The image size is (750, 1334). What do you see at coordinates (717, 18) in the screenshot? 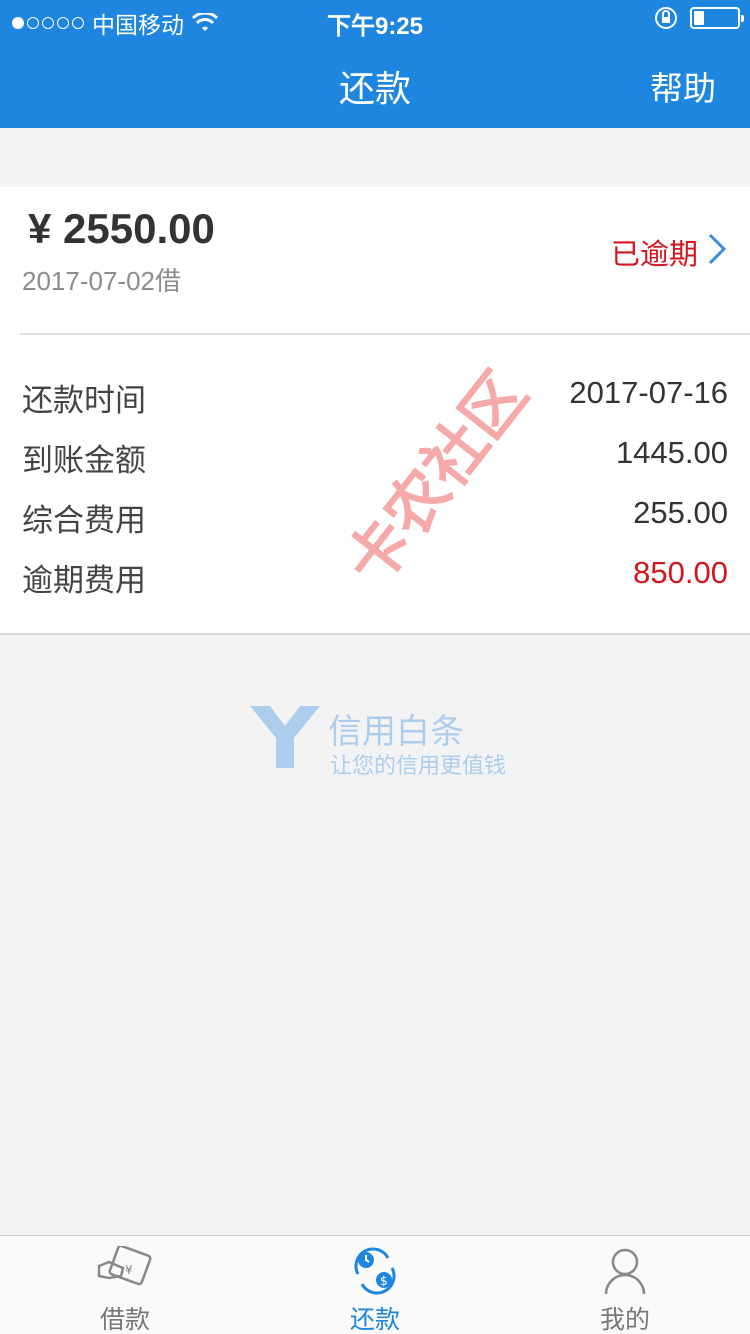
I see `battery-icon` at bounding box center [717, 18].